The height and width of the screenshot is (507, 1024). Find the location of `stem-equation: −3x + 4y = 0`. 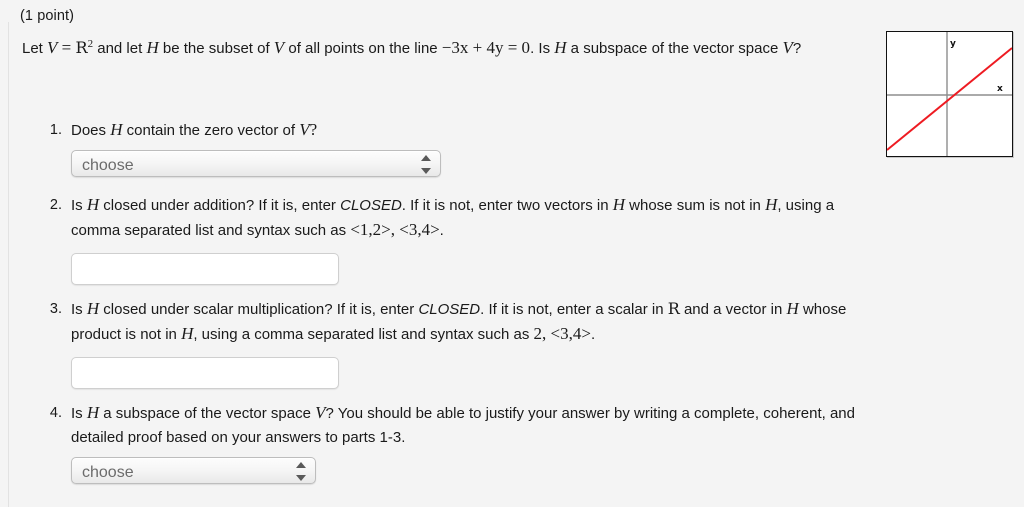

stem-equation: −3x + 4y = 0 is located at coordinates (486, 47).